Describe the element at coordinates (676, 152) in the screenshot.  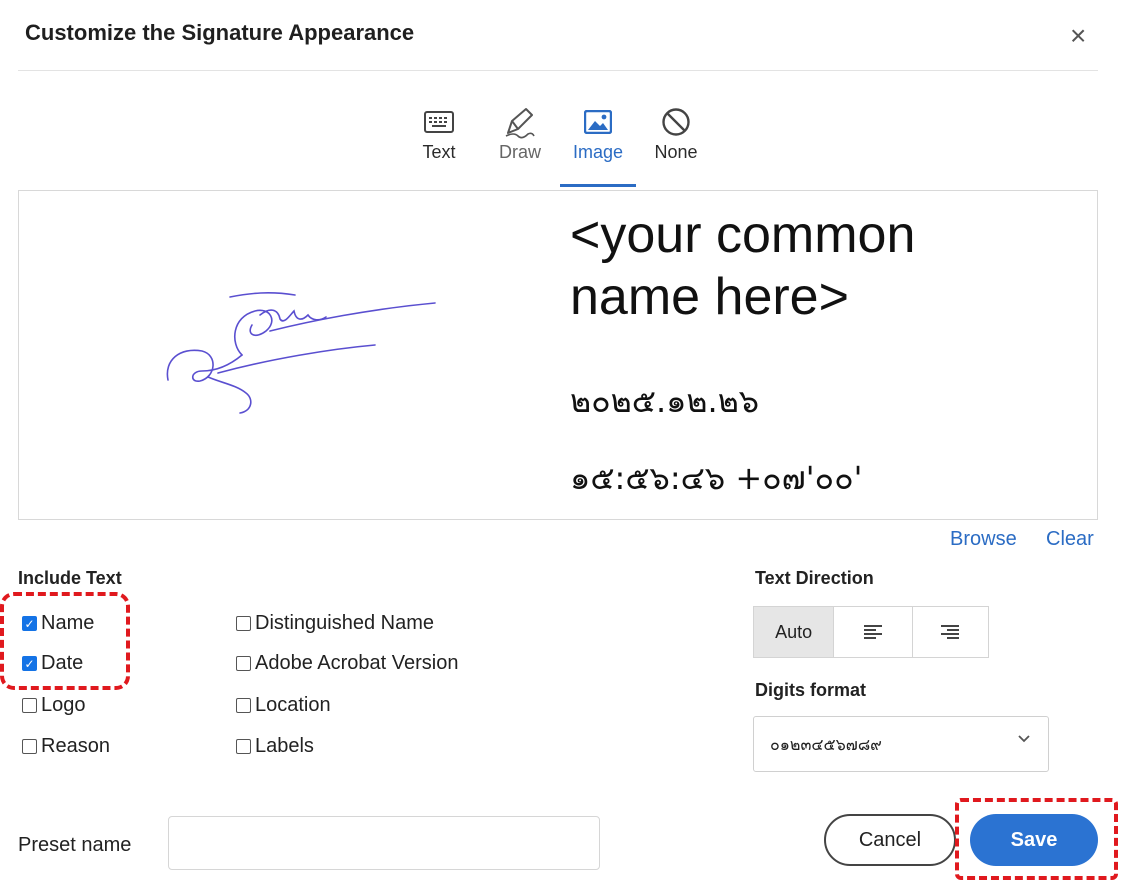
I see `tab-none-label: None` at that location.